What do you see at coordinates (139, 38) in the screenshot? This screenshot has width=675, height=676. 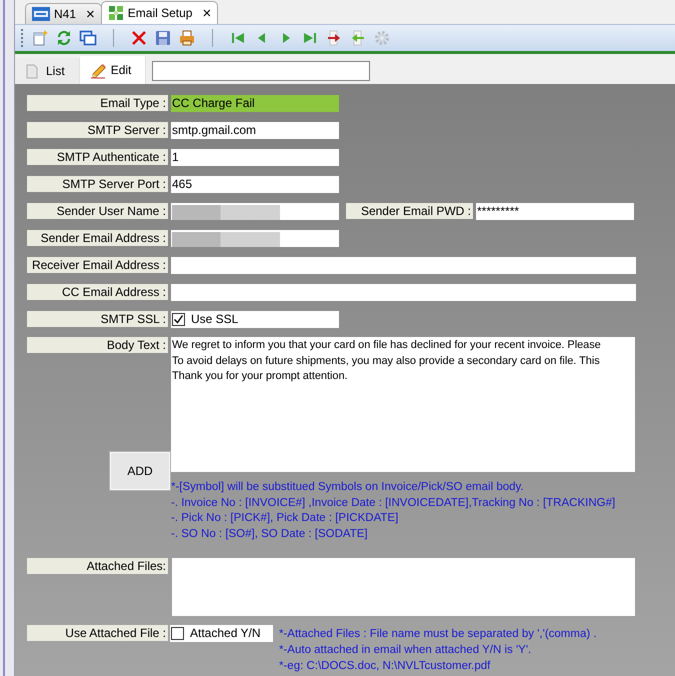 I see `delete-icon` at bounding box center [139, 38].